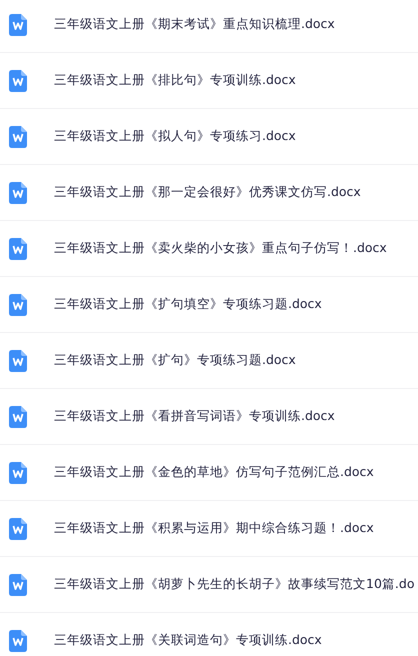  I want to click on file-name: 三年级语文上册《扩句填空》专项练习题.docx, so click(188, 304).